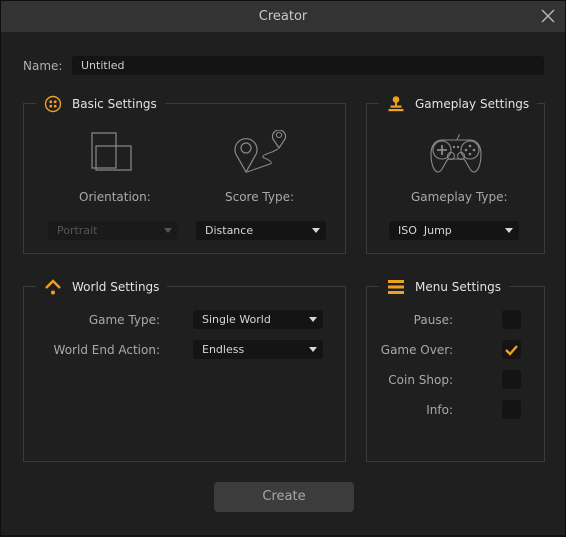 This screenshot has height=537, width=566. Describe the element at coordinates (308, 65) in the screenshot. I see `name-input` at that location.